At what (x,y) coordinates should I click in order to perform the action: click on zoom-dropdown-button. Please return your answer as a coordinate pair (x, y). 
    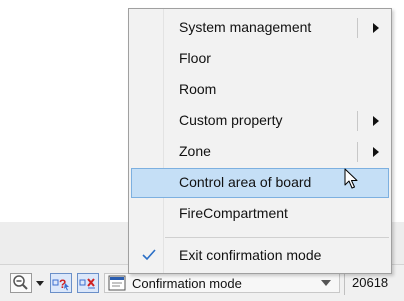
    Looking at the image, I should click on (40, 283).